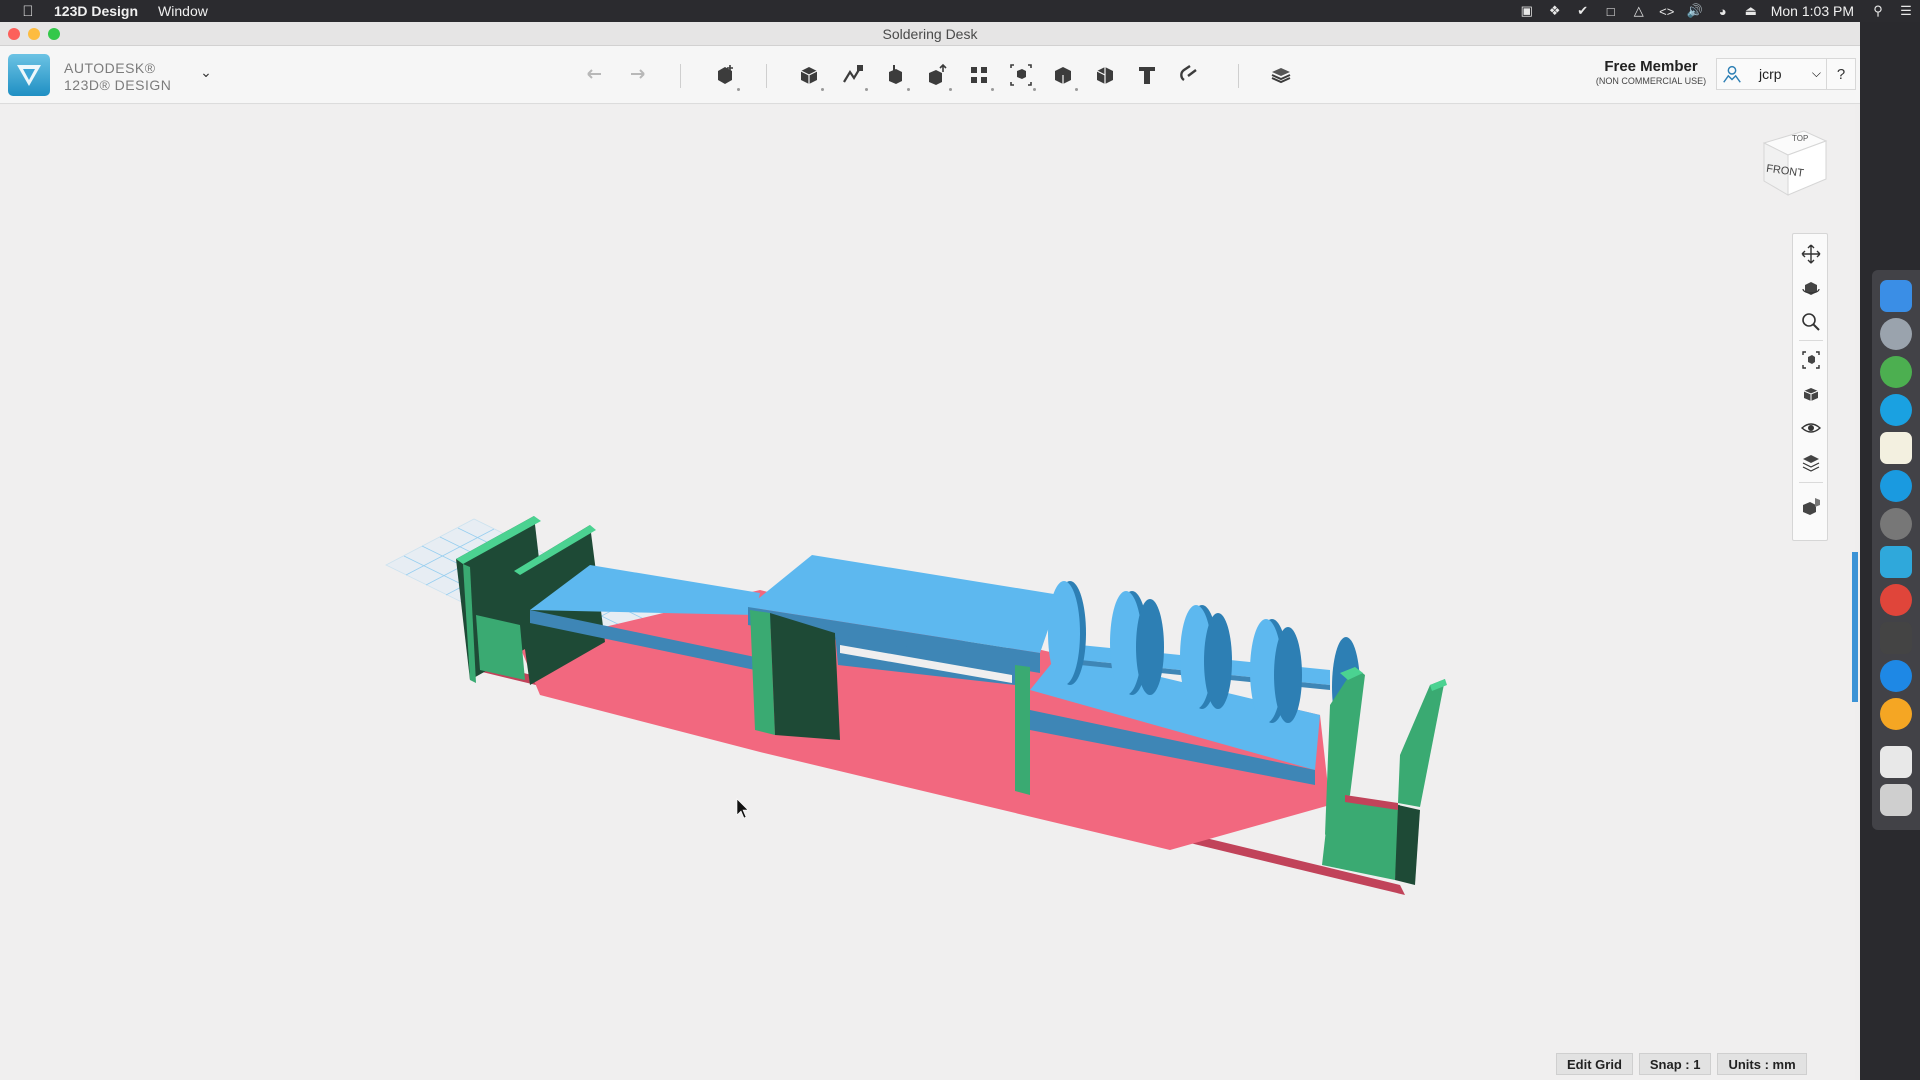 The height and width of the screenshot is (1080, 1920). What do you see at coordinates (1639, 11) in the screenshot?
I see `airplay-icon: △` at bounding box center [1639, 11].